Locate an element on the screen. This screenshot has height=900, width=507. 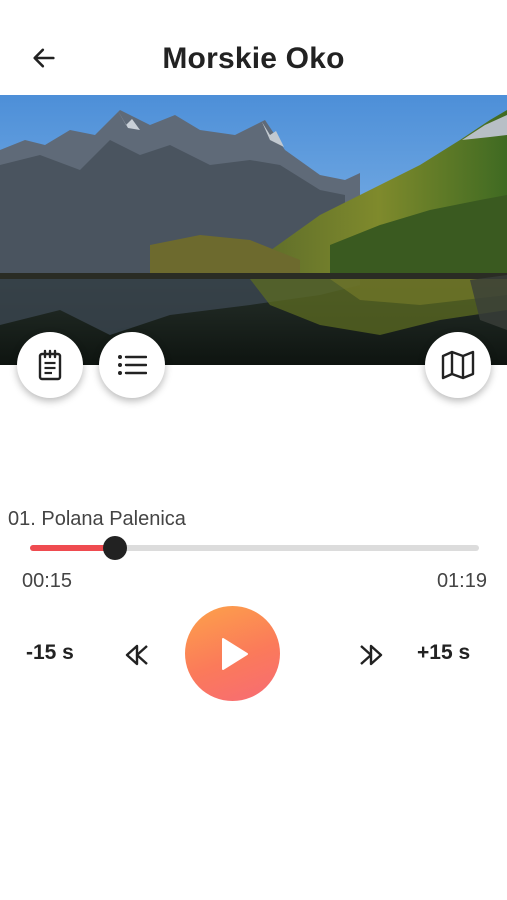
notepad-icon is located at coordinates (50, 365).